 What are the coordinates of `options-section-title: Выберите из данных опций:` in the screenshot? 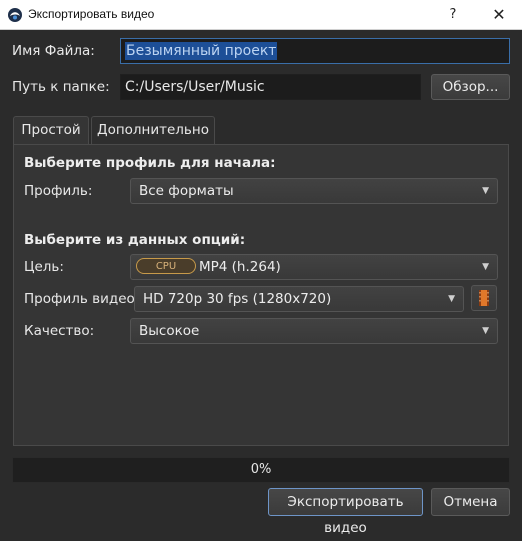 It's located at (135, 240).